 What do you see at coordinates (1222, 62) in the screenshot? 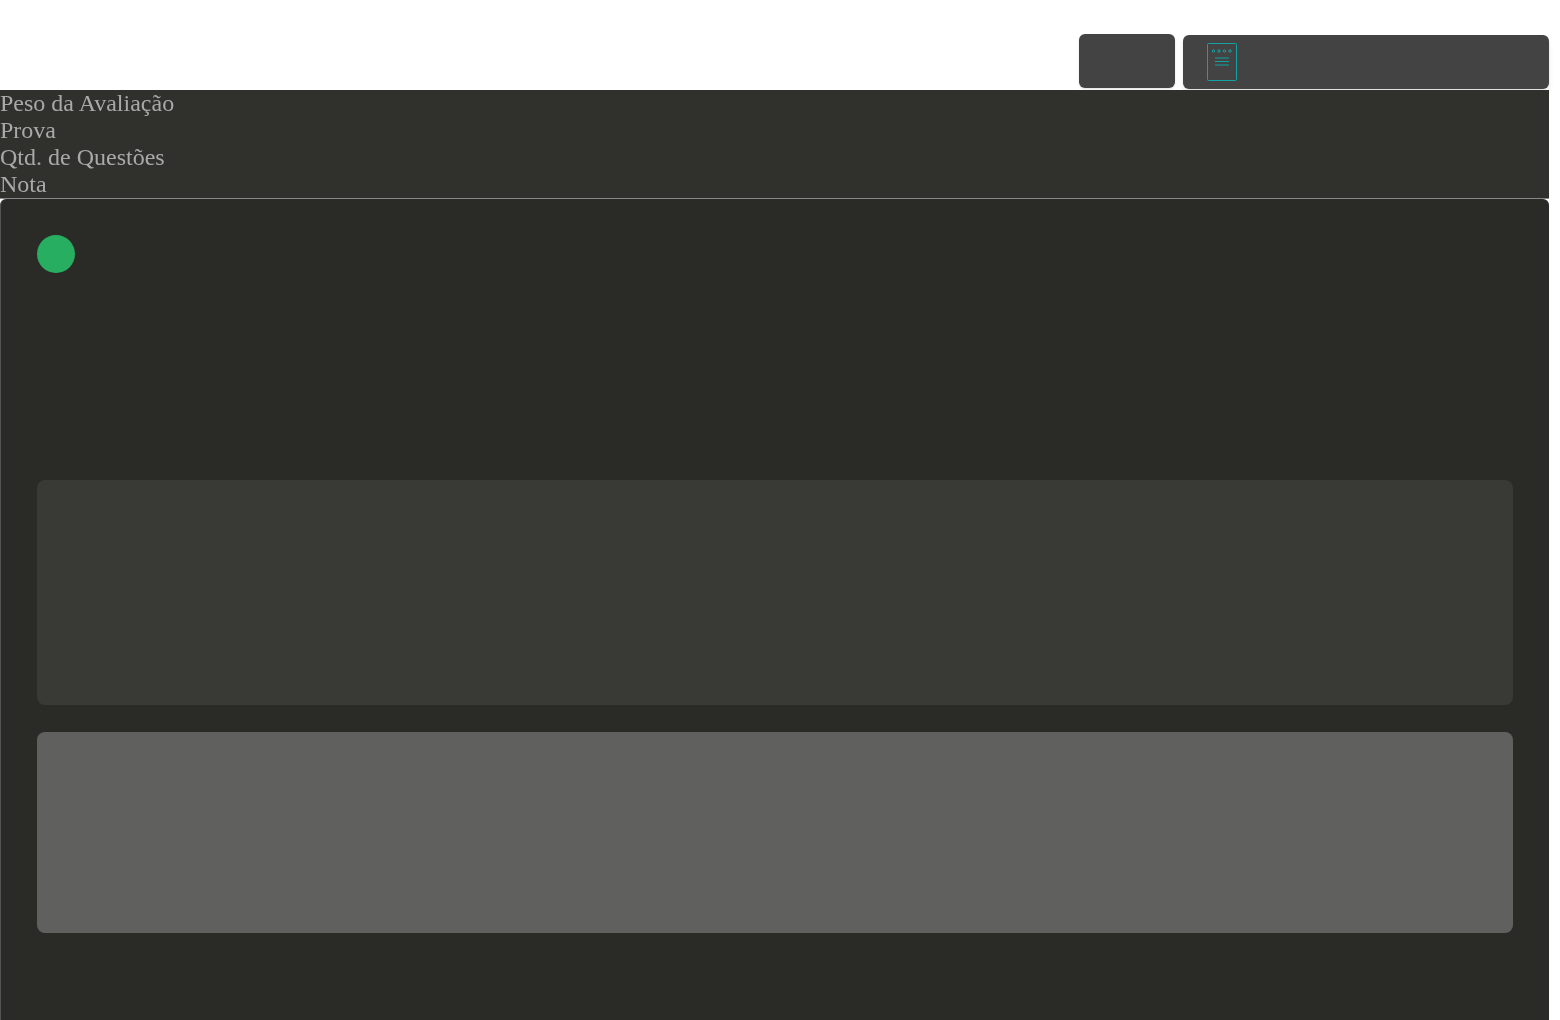
I see `document-icon` at bounding box center [1222, 62].